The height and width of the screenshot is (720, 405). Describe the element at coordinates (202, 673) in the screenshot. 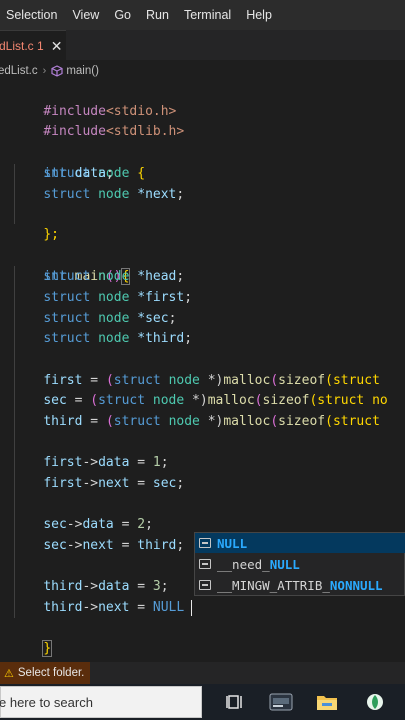

I see `status-bar: ⚠ Select folder.` at that location.